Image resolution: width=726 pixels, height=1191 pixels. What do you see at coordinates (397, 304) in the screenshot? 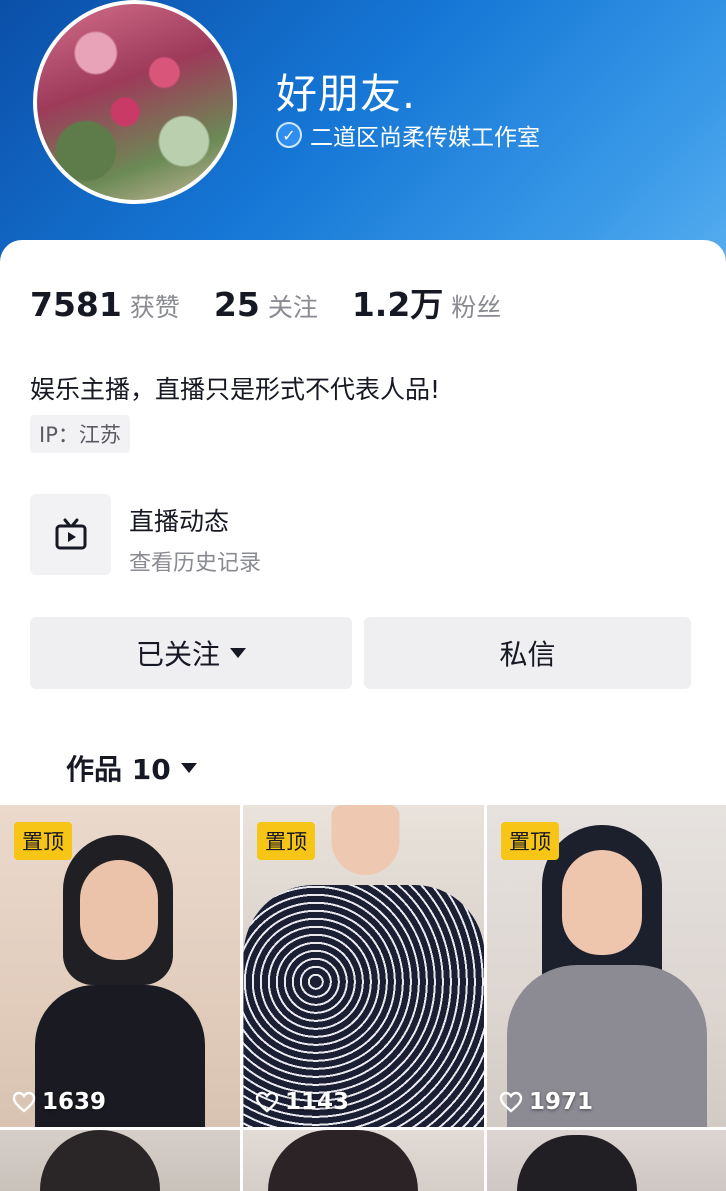
I see `stat-followers-count: 1.2万` at bounding box center [397, 304].